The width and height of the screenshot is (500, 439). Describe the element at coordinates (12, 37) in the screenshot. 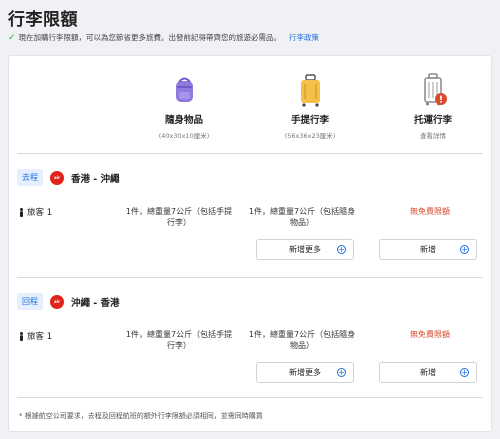

I see `check-icon: ✓` at that location.